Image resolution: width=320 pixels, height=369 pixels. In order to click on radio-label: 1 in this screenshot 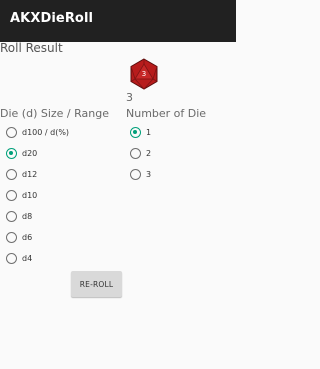, I will do `click(149, 132)`.